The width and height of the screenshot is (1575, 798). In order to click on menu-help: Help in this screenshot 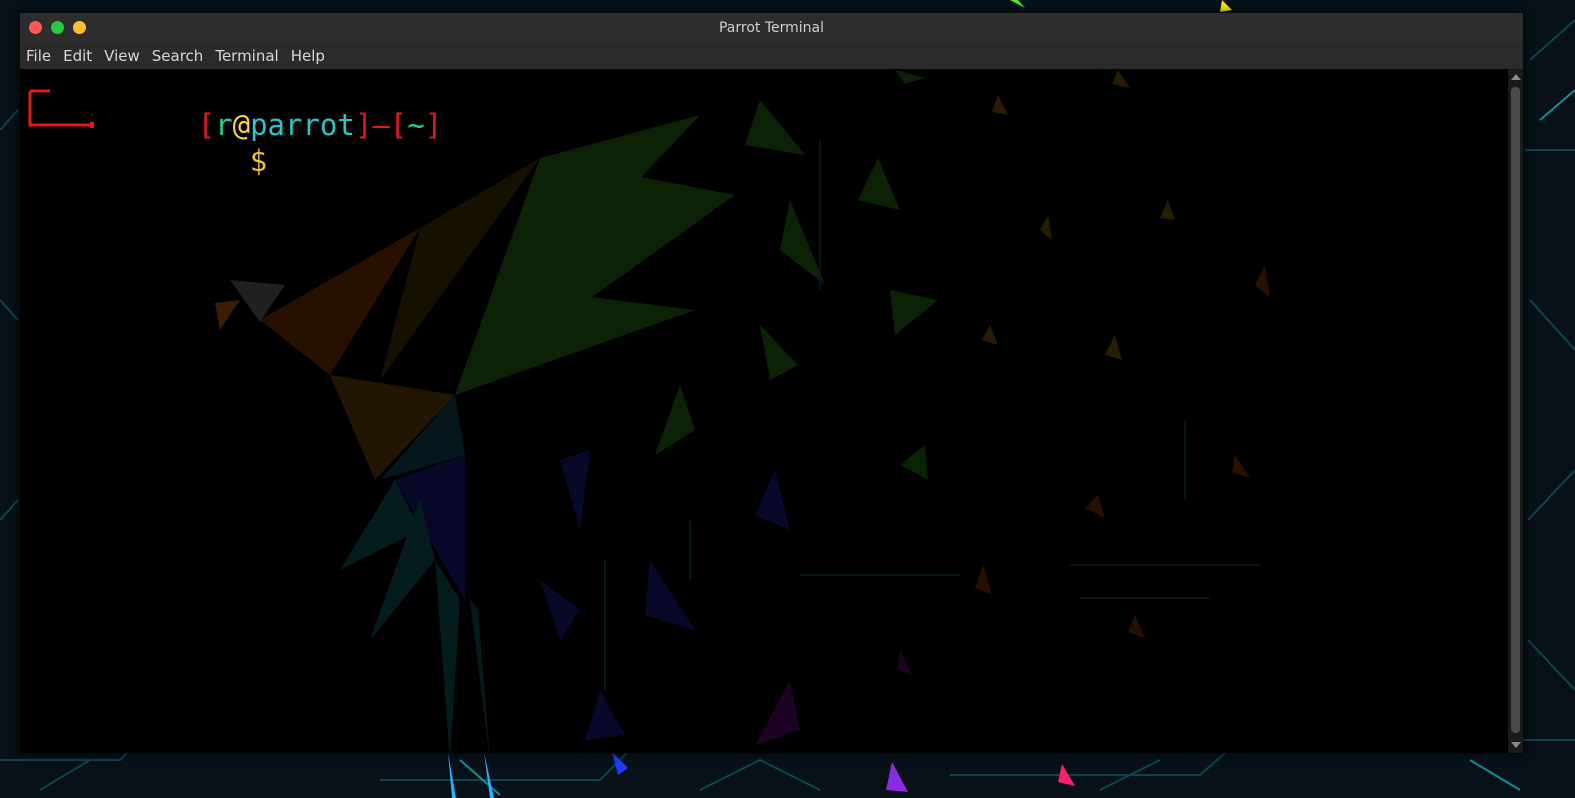, I will do `click(308, 56)`.